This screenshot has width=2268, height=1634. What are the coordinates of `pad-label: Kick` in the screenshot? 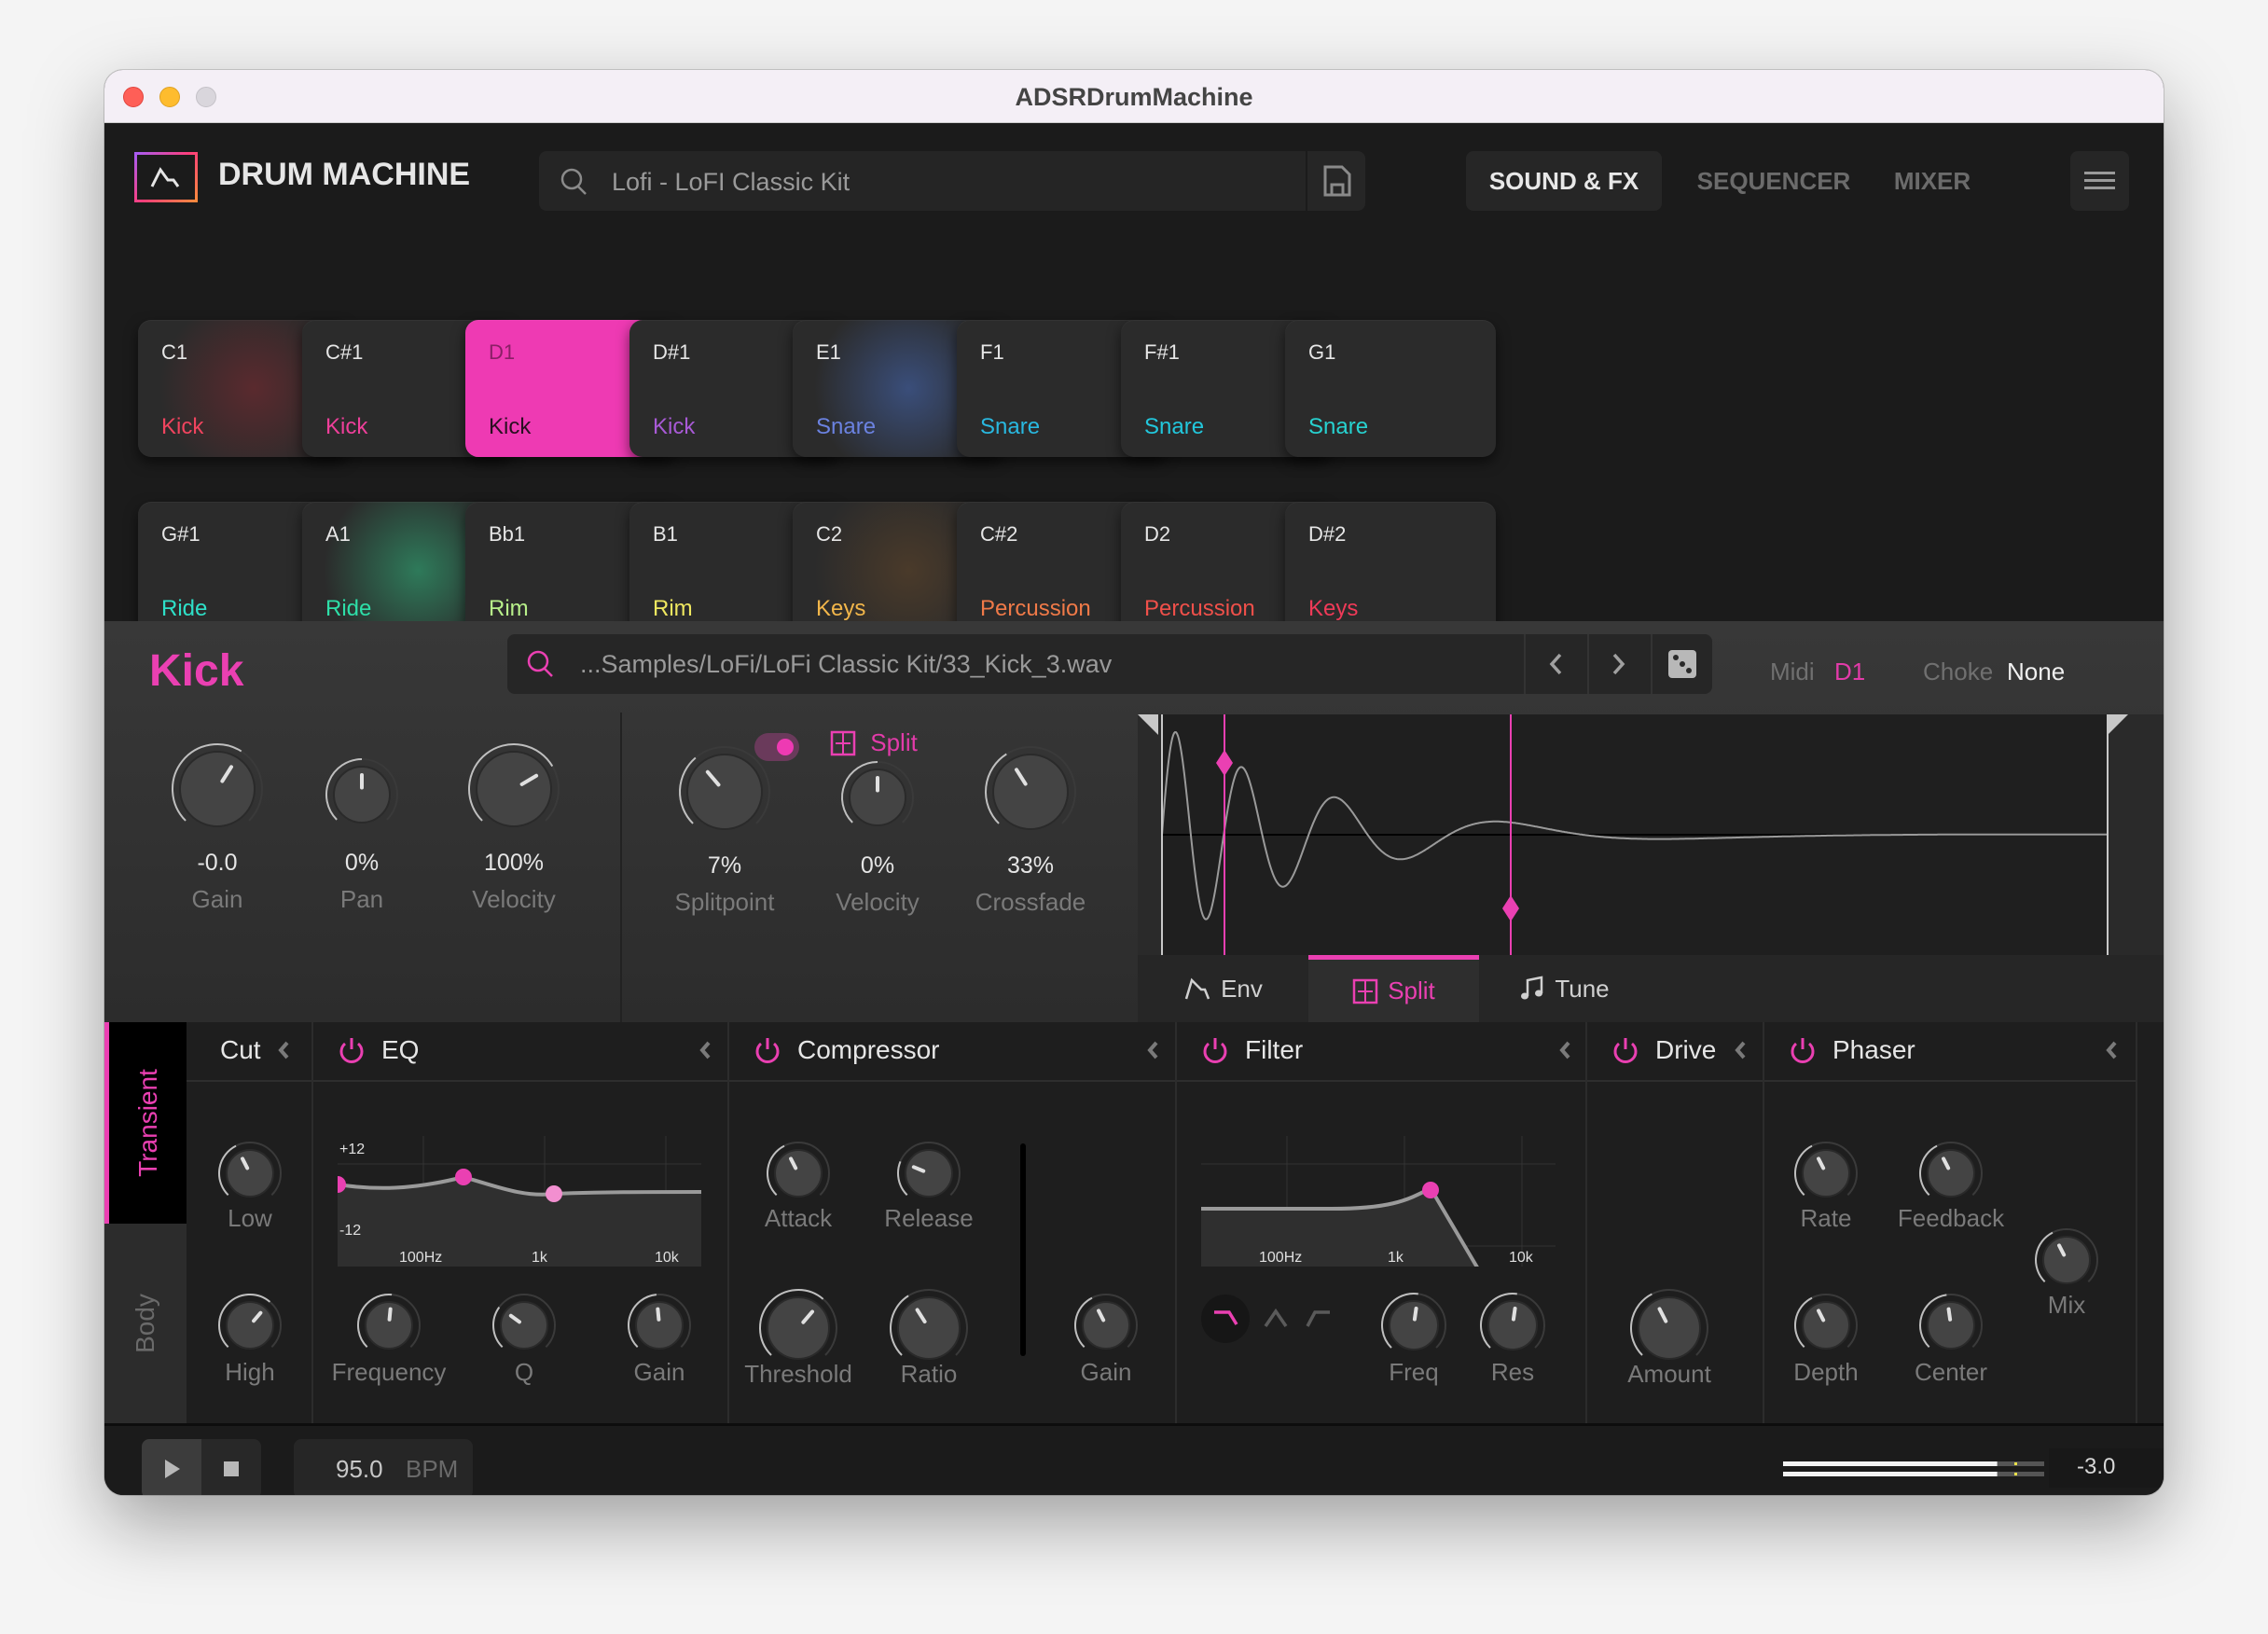 It's located at (182, 426).